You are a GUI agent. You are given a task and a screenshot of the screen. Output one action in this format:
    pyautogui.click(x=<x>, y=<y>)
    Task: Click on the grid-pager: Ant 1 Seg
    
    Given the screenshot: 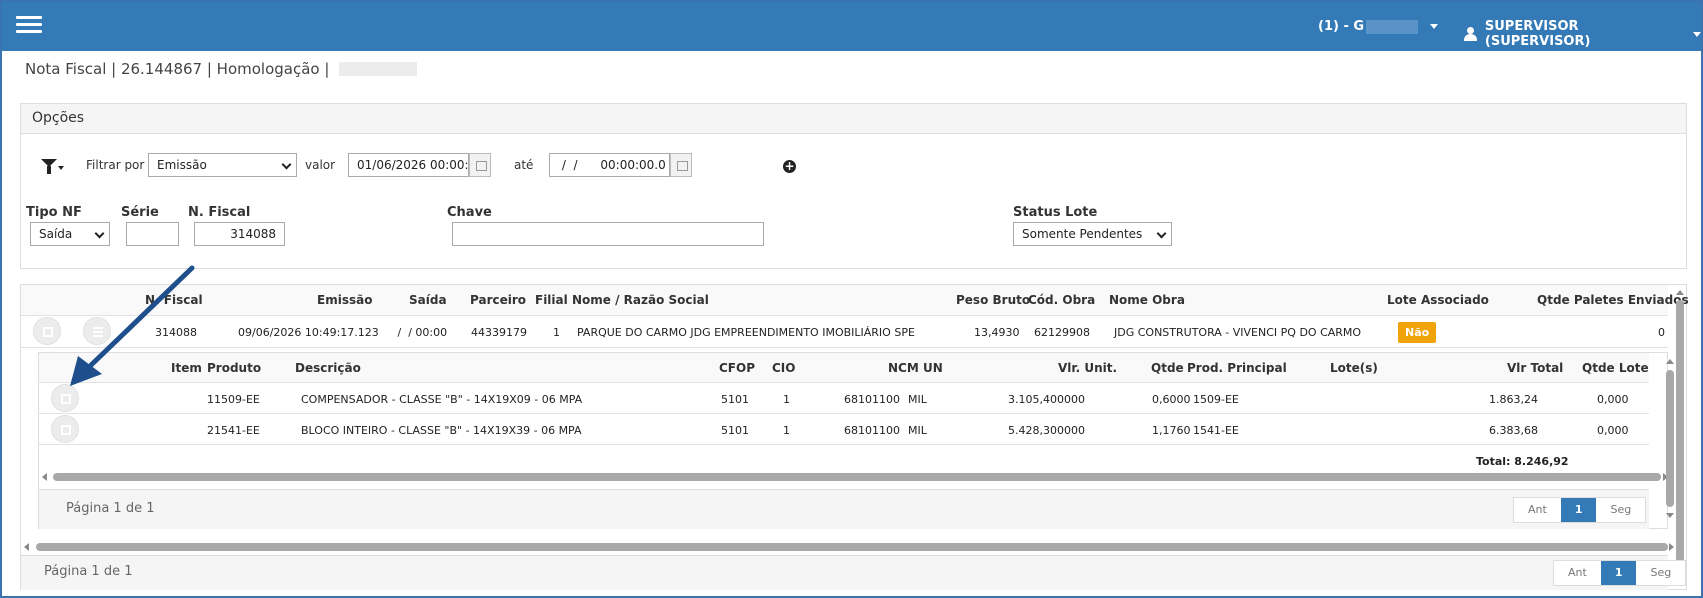 What is the action you would take?
    pyautogui.click(x=1620, y=573)
    